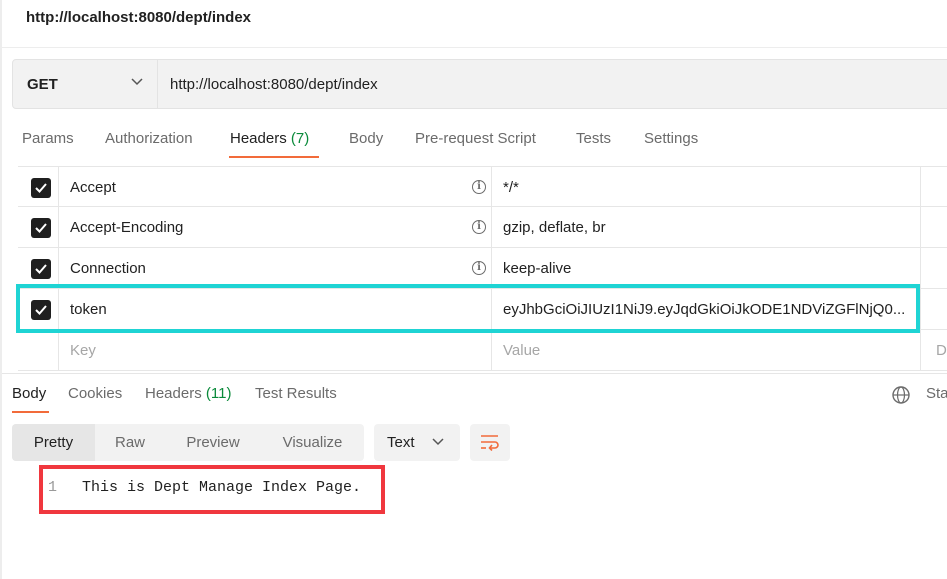 This screenshot has height=579, width=947. What do you see at coordinates (417, 442) in the screenshot?
I see `format-dropdown: Text` at bounding box center [417, 442].